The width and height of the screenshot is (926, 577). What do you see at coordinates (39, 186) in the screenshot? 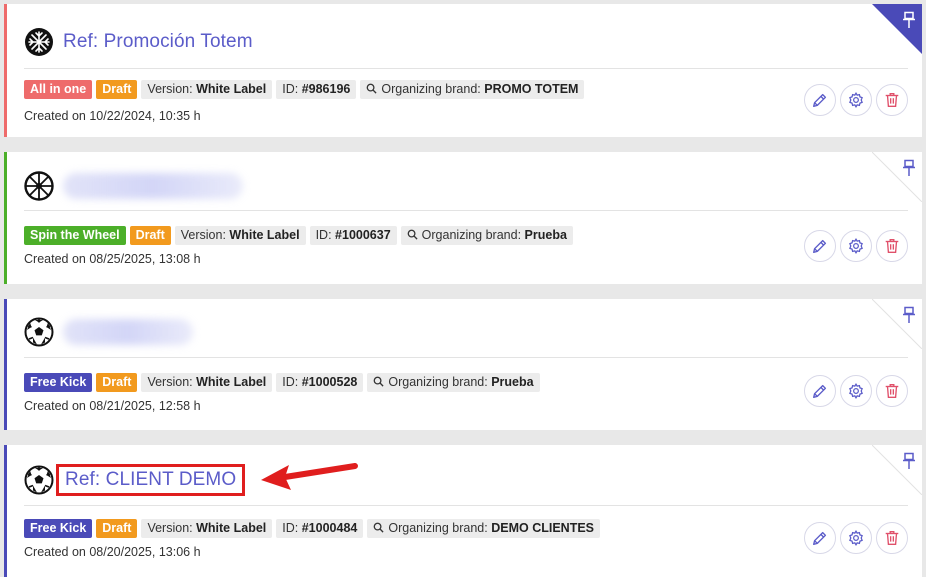
I see `wheel-icon` at bounding box center [39, 186].